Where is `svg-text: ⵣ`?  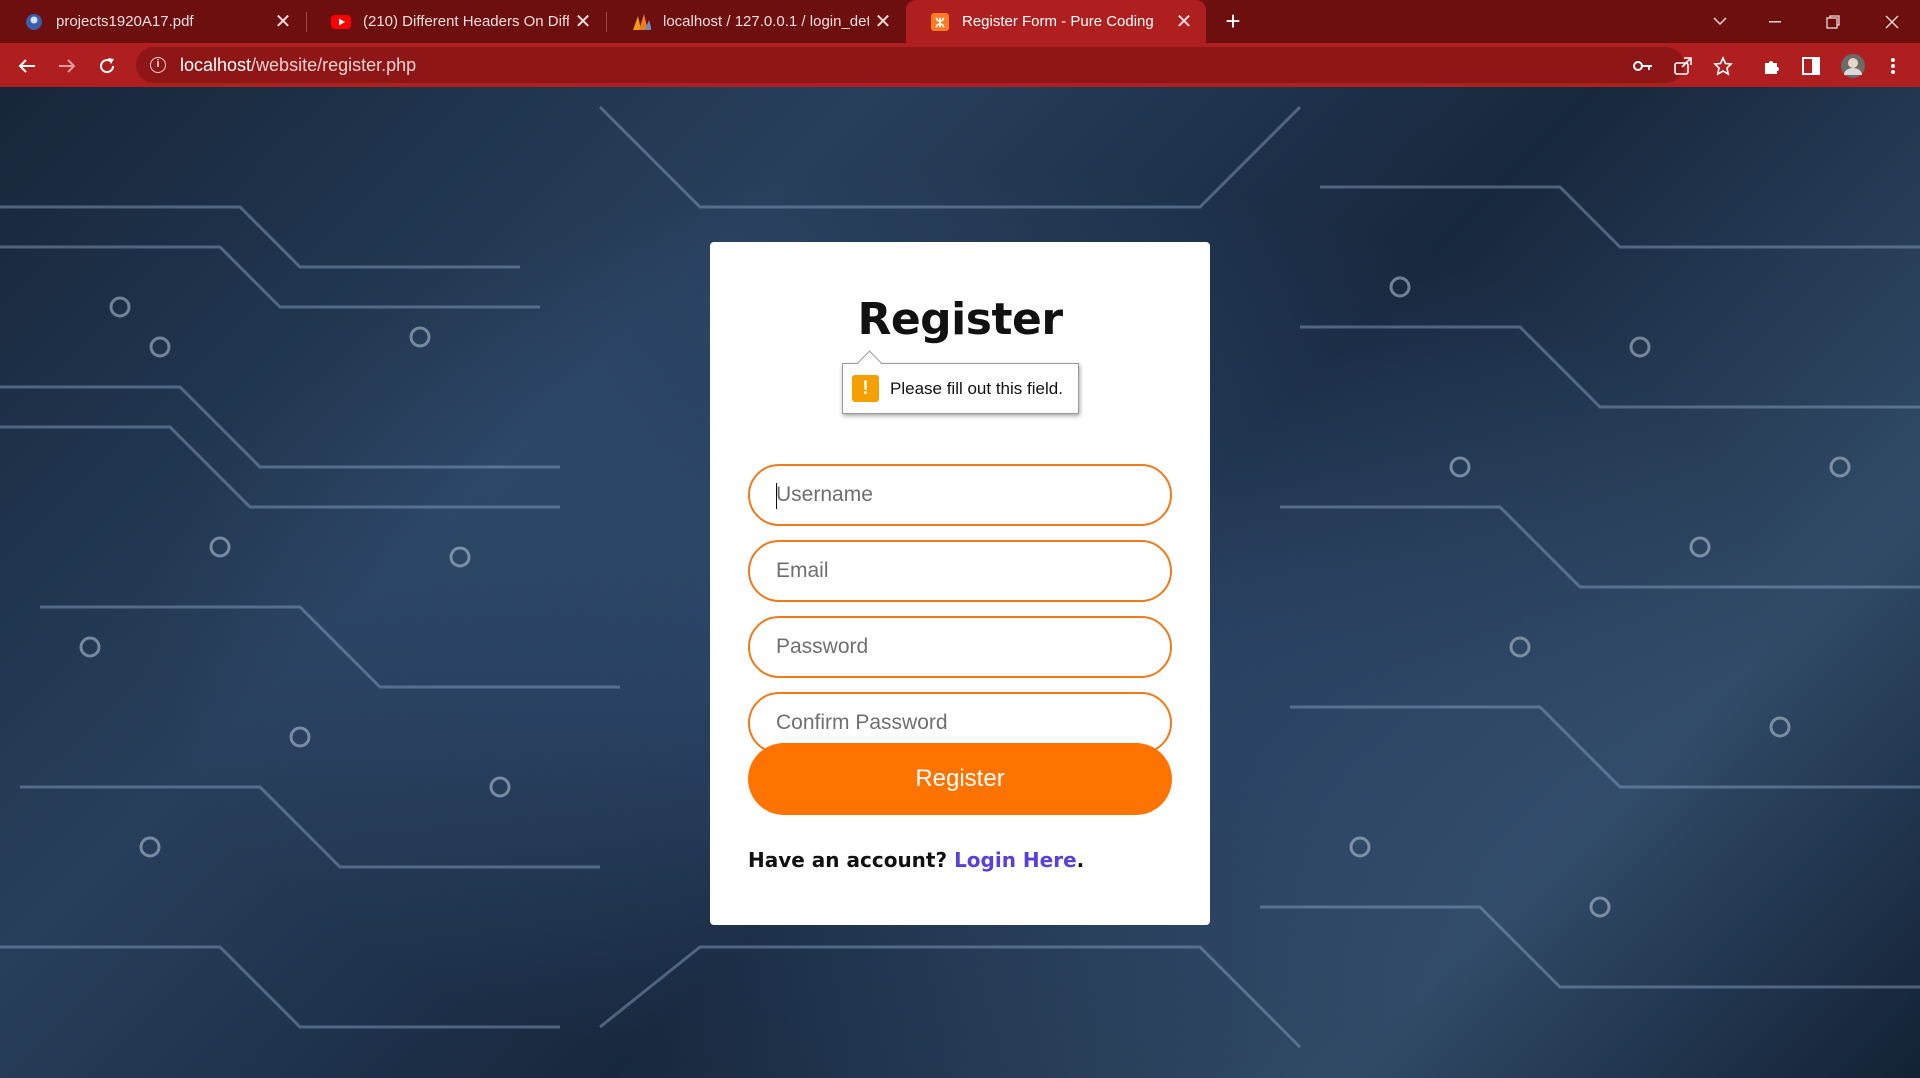 svg-text: ⵣ is located at coordinates (940, 23).